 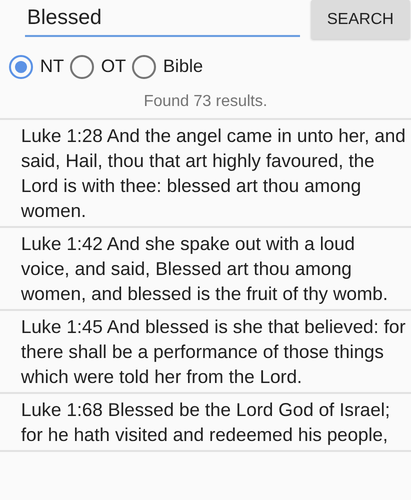 I want to click on search-field: Blessed, so click(x=162, y=18).